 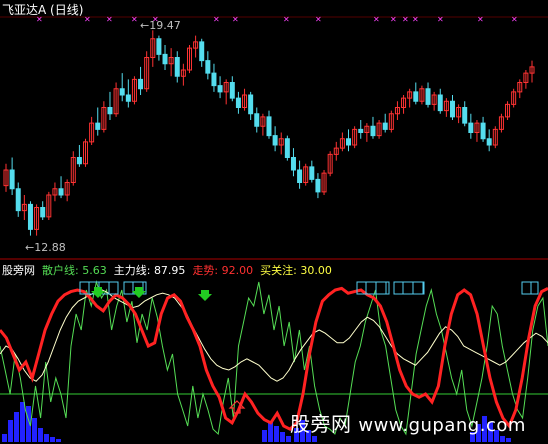 What do you see at coordinates (169, 270) in the screenshot?
I see `main-value: 87.95` at bounding box center [169, 270].